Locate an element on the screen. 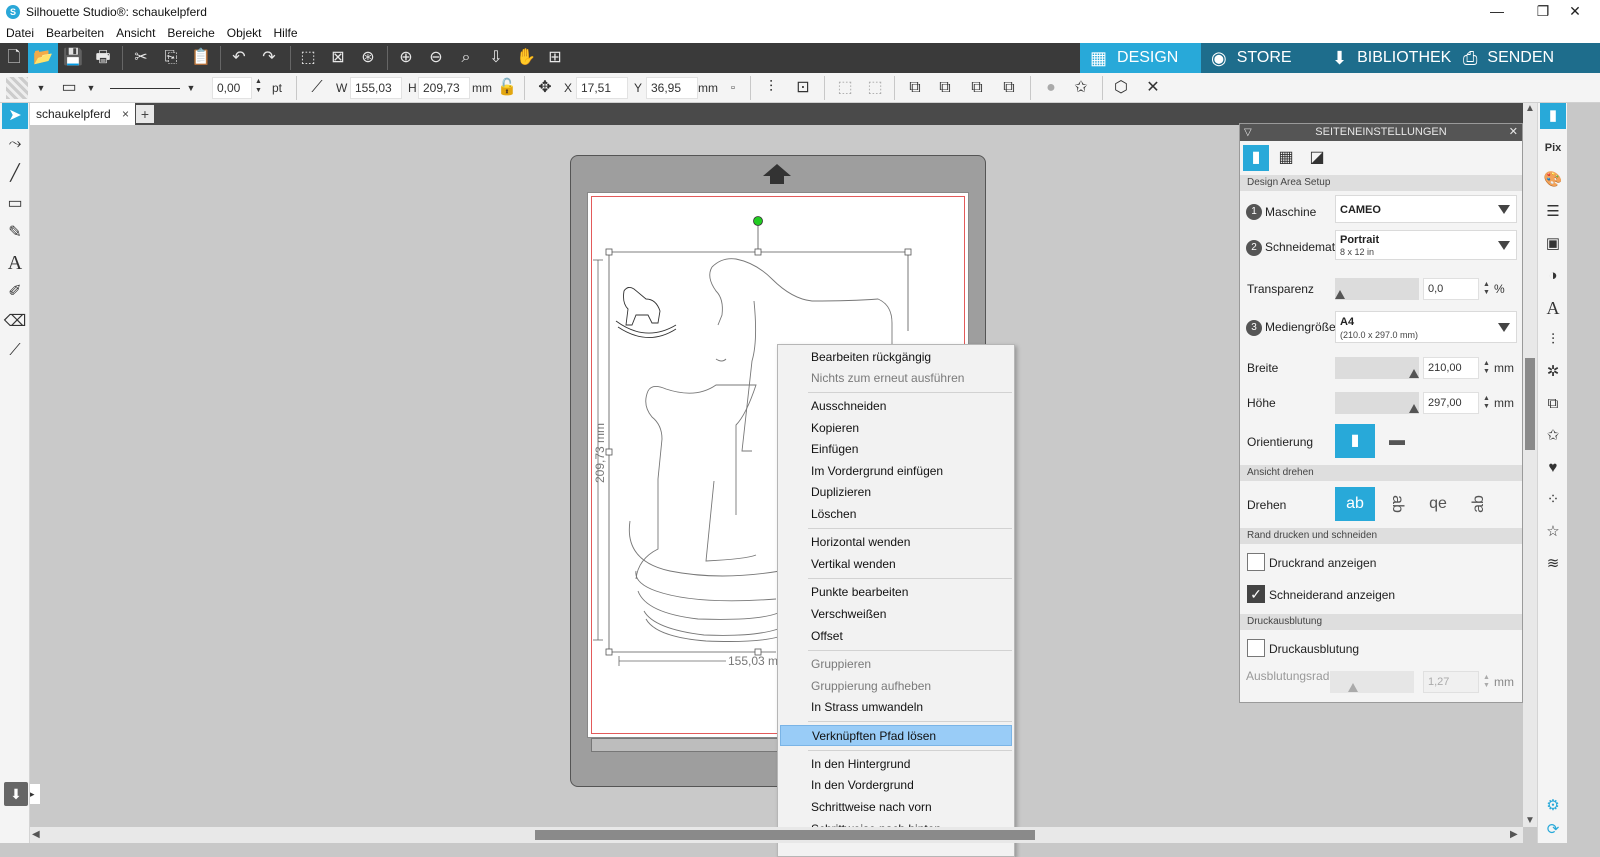 The image size is (1600, 857). offset-star-icon: ✩ is located at coordinates (1553, 436).